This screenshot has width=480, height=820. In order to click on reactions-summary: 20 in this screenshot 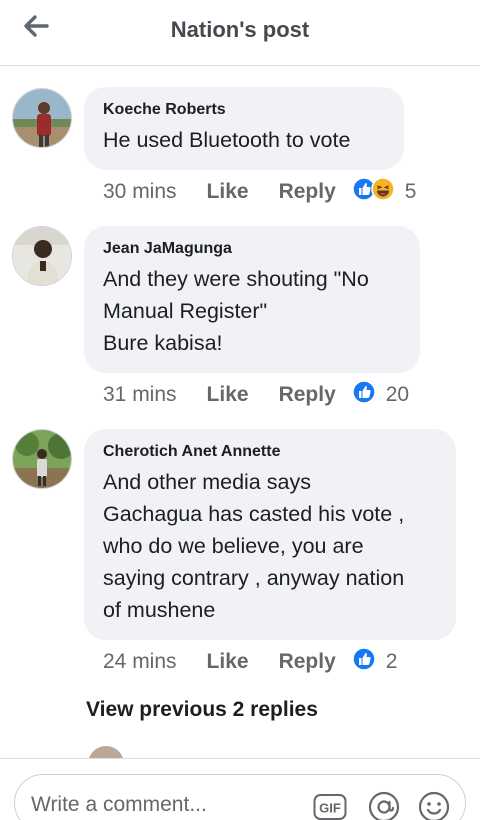, I will do `click(380, 395)`.